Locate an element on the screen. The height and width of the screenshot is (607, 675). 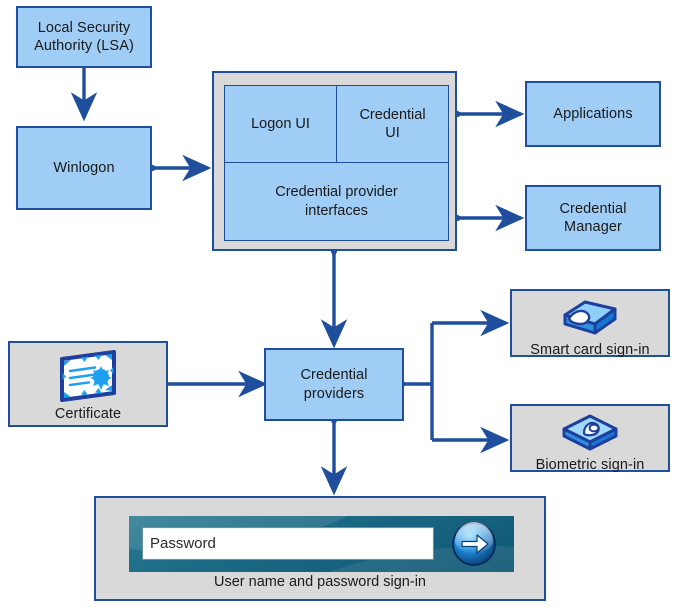
node-label-credential-ui: Credential UI is located at coordinates (392, 123).